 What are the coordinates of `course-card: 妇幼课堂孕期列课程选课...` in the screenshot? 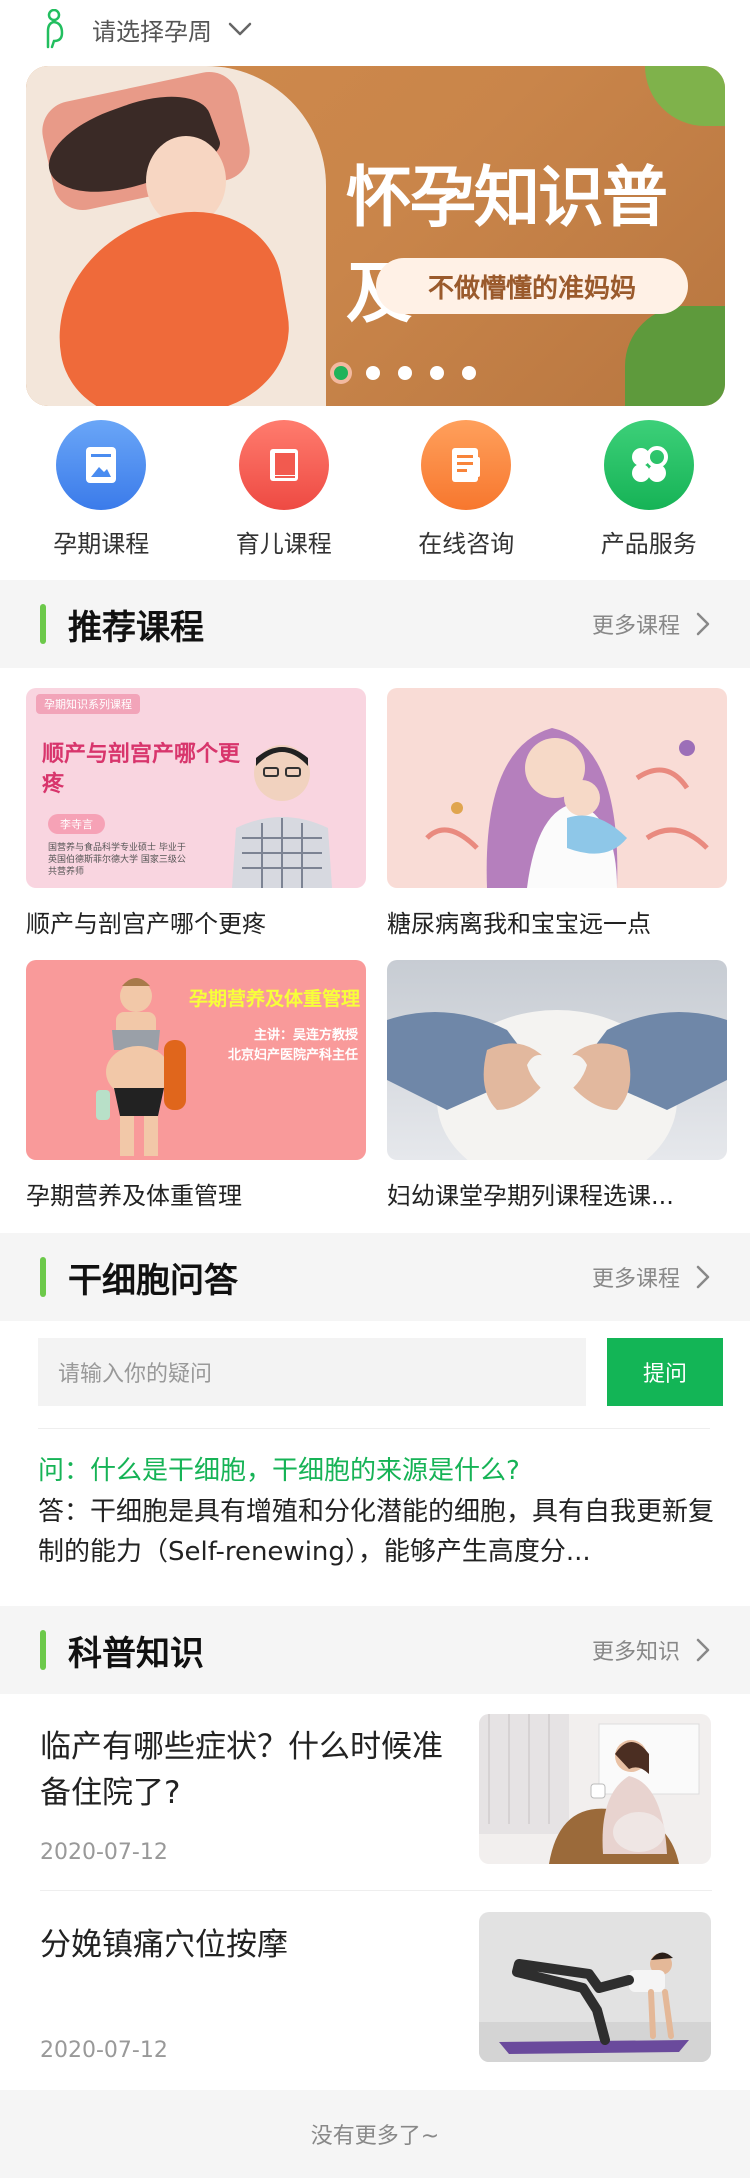 It's located at (557, 1085).